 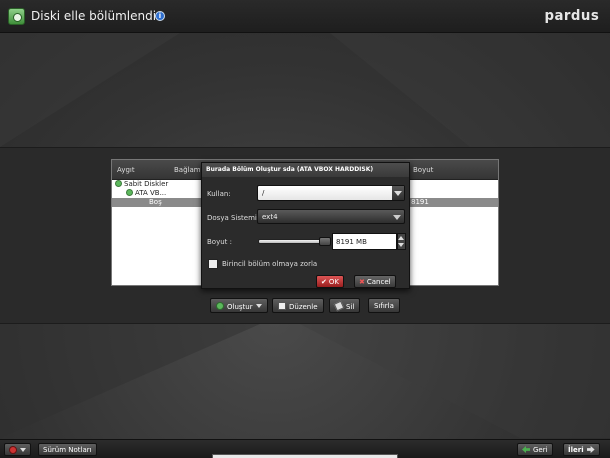 What do you see at coordinates (126, 170) in the screenshot?
I see `column-header-device: Aygıt` at bounding box center [126, 170].